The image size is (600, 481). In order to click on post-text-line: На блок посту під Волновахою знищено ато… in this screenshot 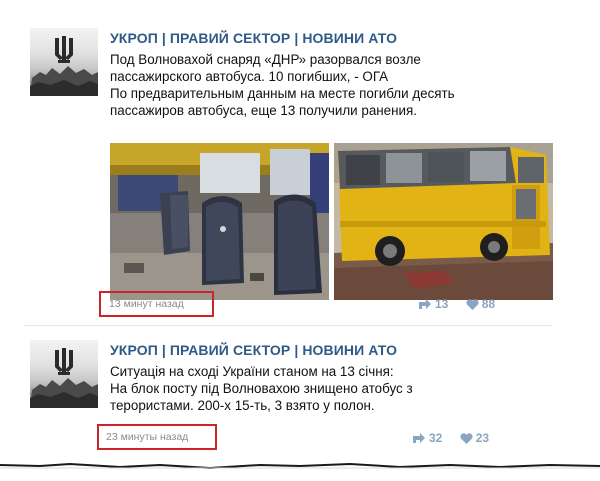, I will do `click(261, 388)`.